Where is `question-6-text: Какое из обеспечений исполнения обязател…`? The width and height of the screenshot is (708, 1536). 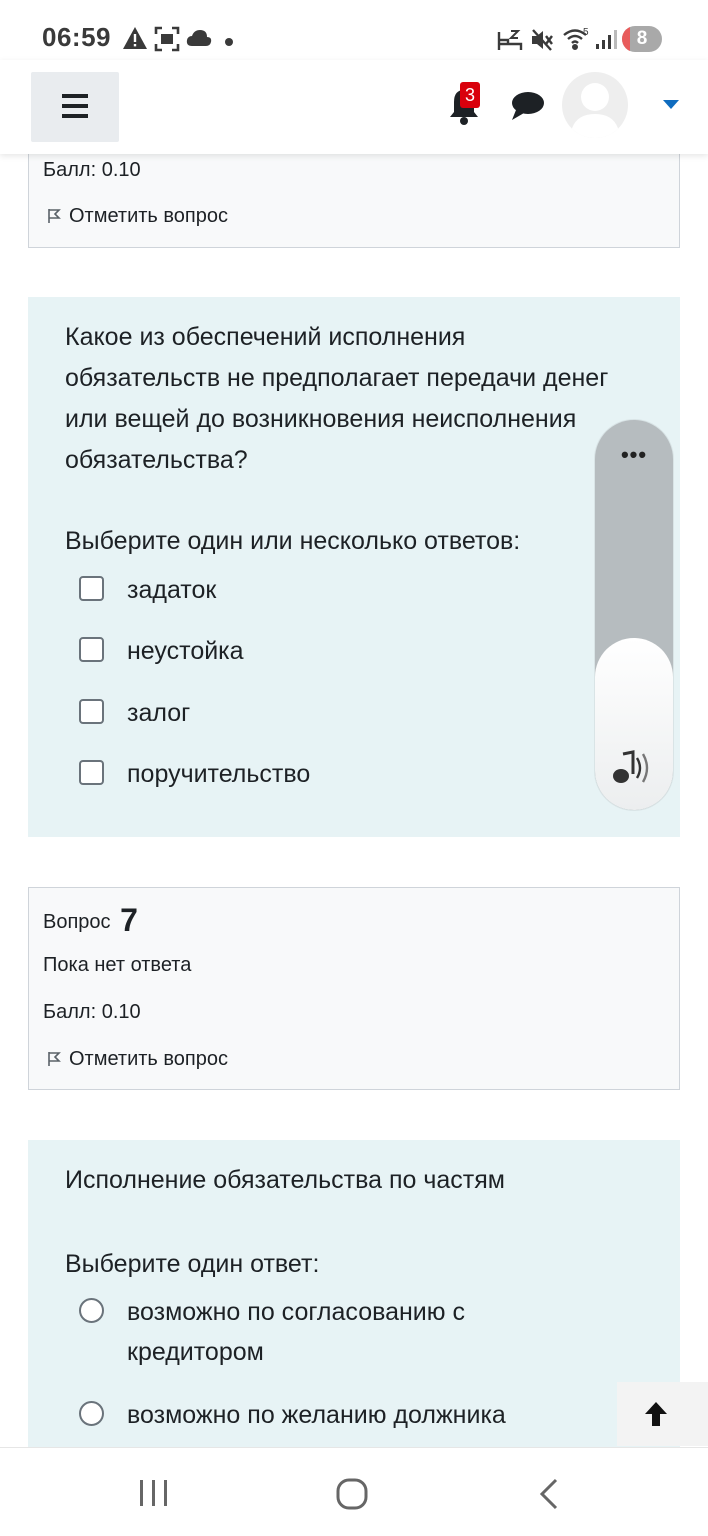 question-6-text: Какое из обеспечений исполнения обязател… is located at coordinates (337, 398).